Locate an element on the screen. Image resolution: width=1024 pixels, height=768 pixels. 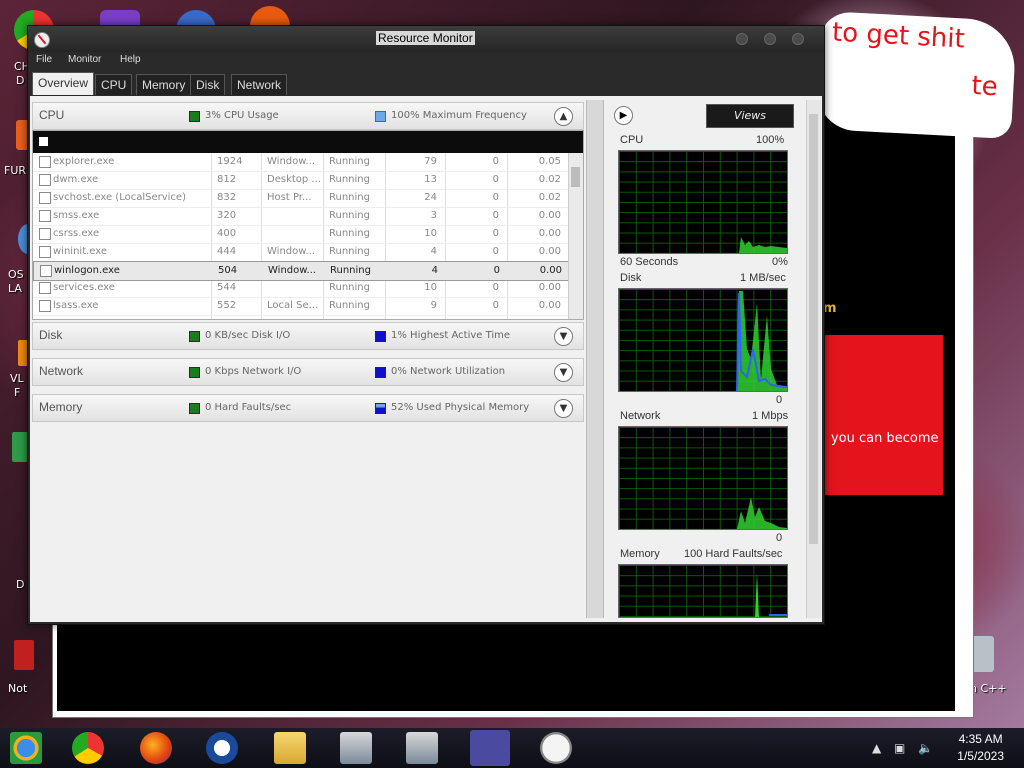
chrome-taskbar-icon is located at coordinates (88, 748).